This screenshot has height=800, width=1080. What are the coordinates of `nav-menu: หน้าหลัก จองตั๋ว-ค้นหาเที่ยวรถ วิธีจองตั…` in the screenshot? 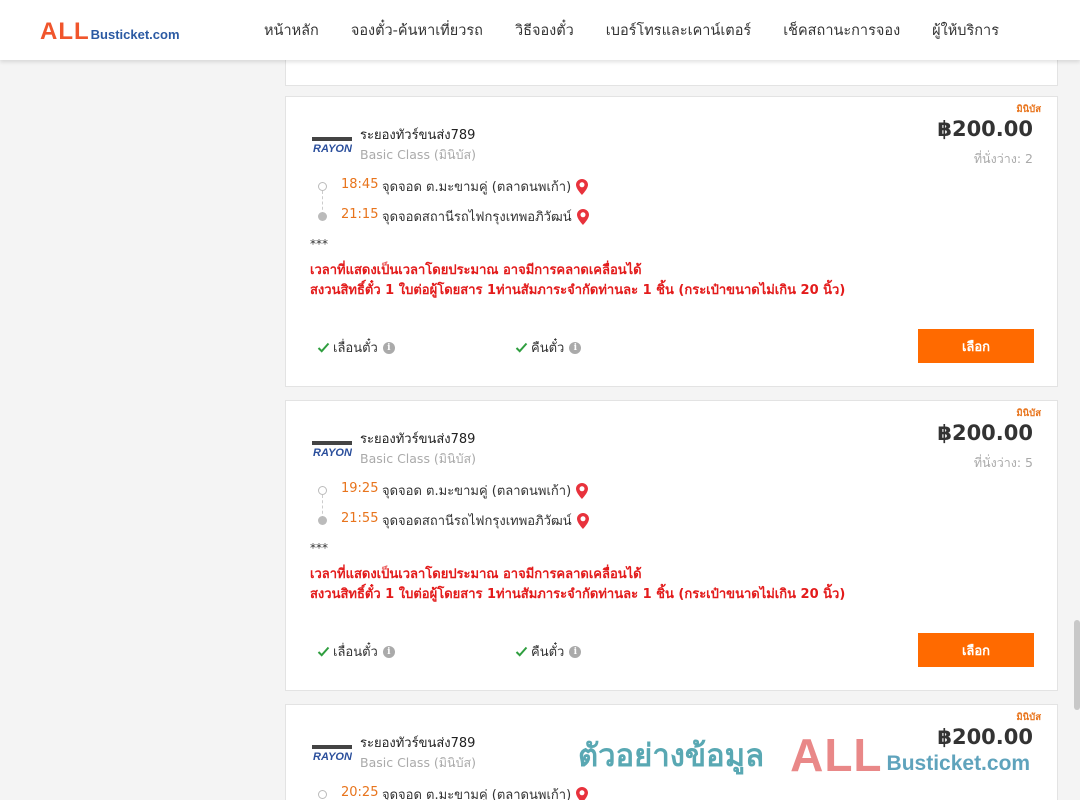 It's located at (631, 30).